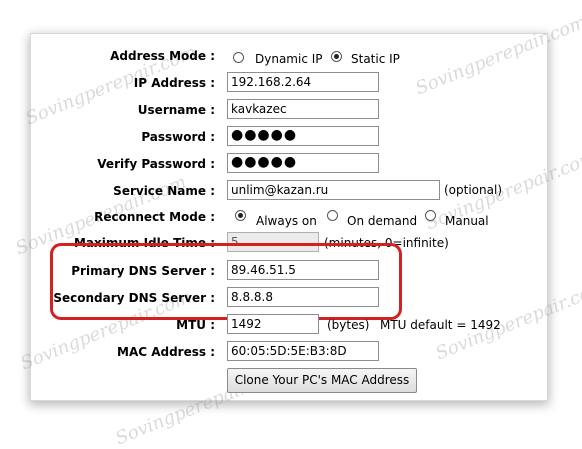 Image resolution: width=582 pixels, height=449 pixels. What do you see at coordinates (240, 215) in the screenshot?
I see `always-on-radio` at bounding box center [240, 215].